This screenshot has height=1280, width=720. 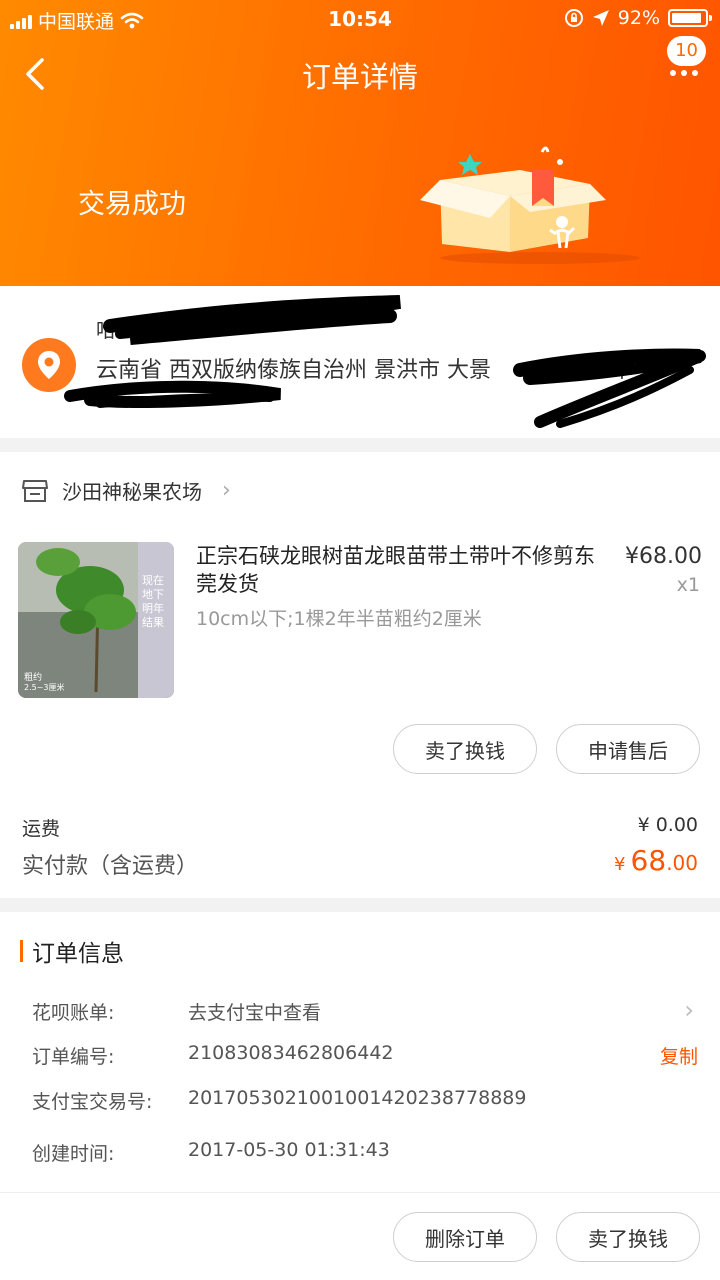 I want to click on shipping-address-card: 哈 云南省 西双版纳傣族自治州 景洪市 大景单, so click(x=360, y=362).